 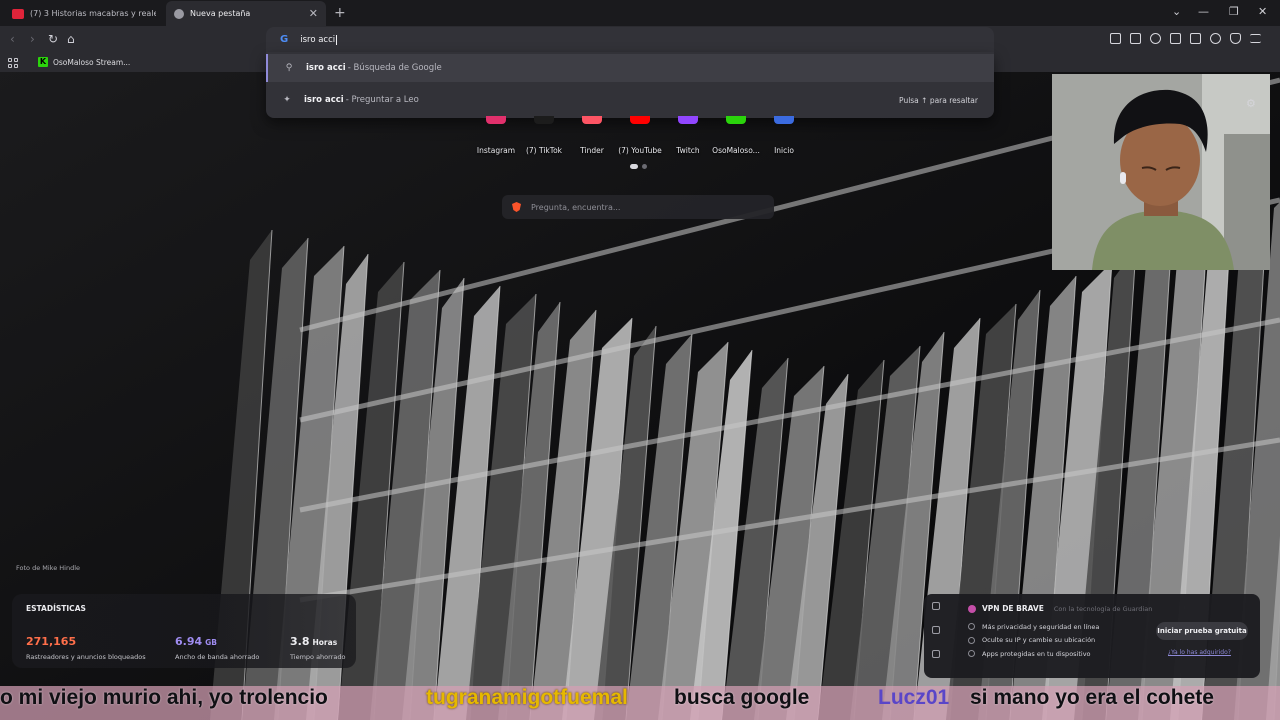 I want to click on screenshot-icon, so click(x=1135, y=38).